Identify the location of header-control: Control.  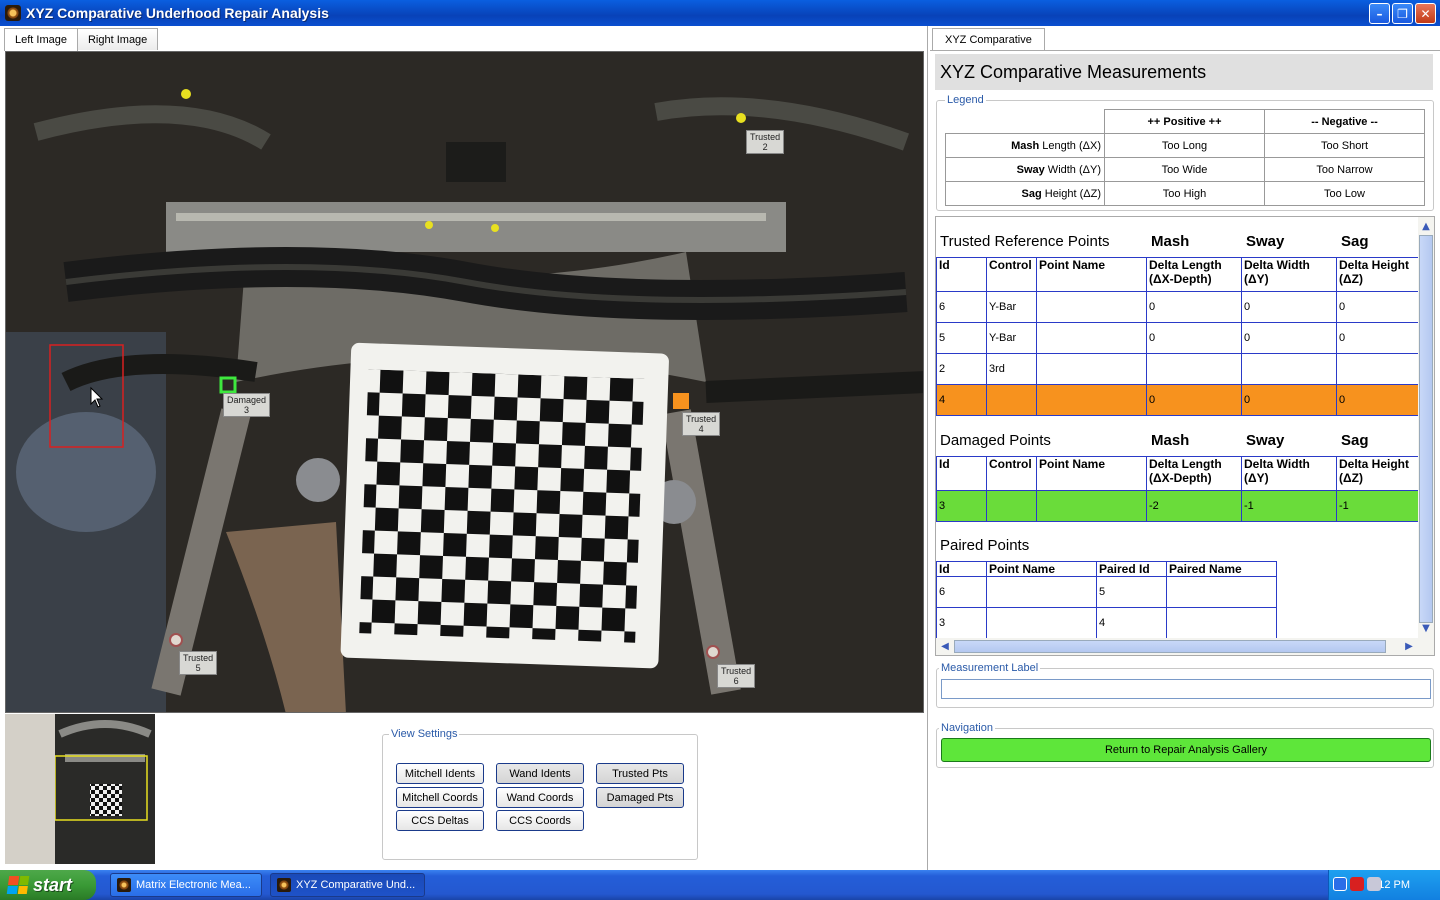
(1011, 274).